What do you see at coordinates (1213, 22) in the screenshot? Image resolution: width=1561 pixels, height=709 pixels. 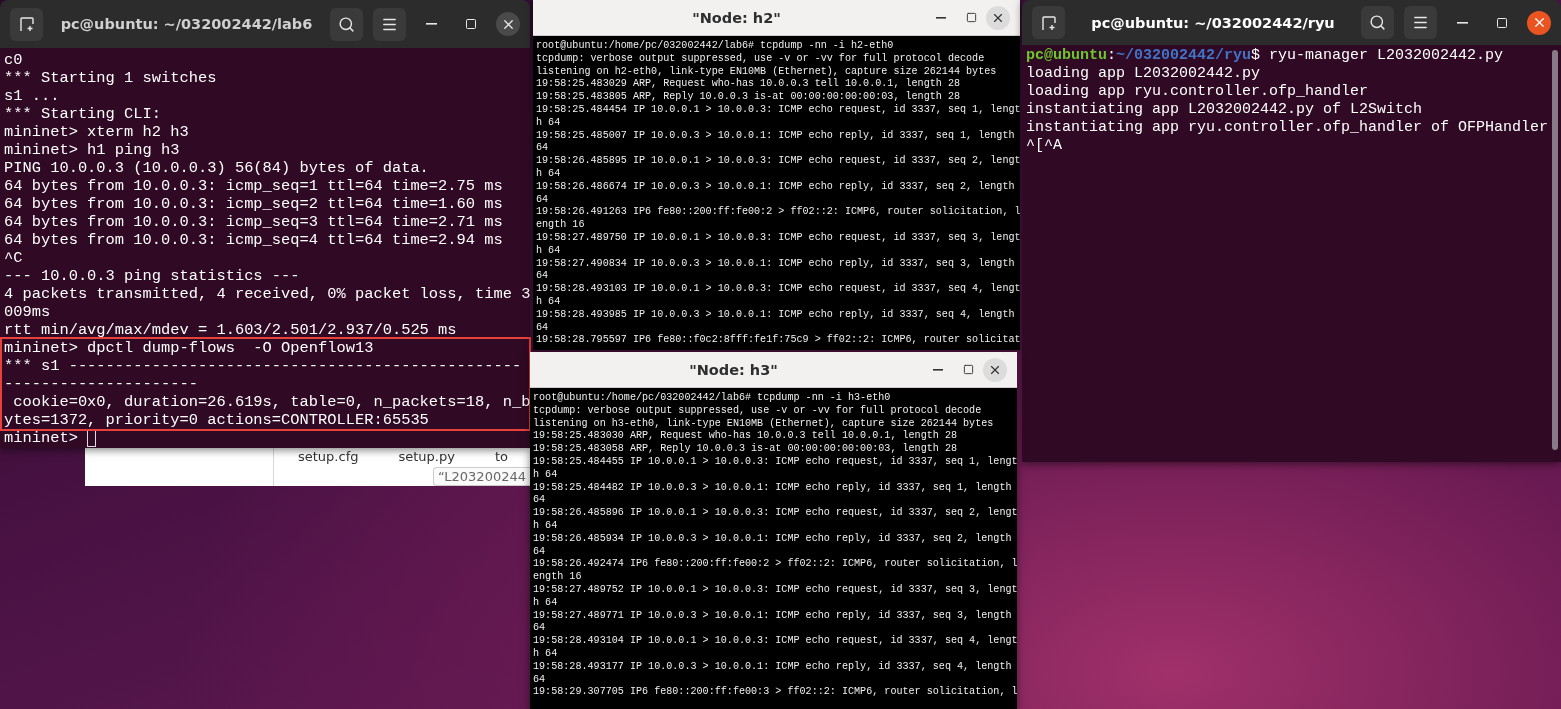 I see `window-title: pc@ubuntu: ~/032002442/ryu` at bounding box center [1213, 22].